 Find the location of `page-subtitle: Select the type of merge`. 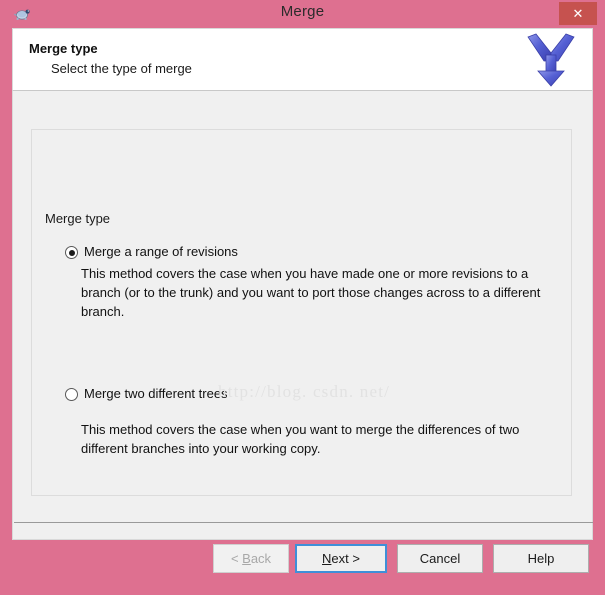

page-subtitle: Select the type of merge is located at coordinates (121, 68).